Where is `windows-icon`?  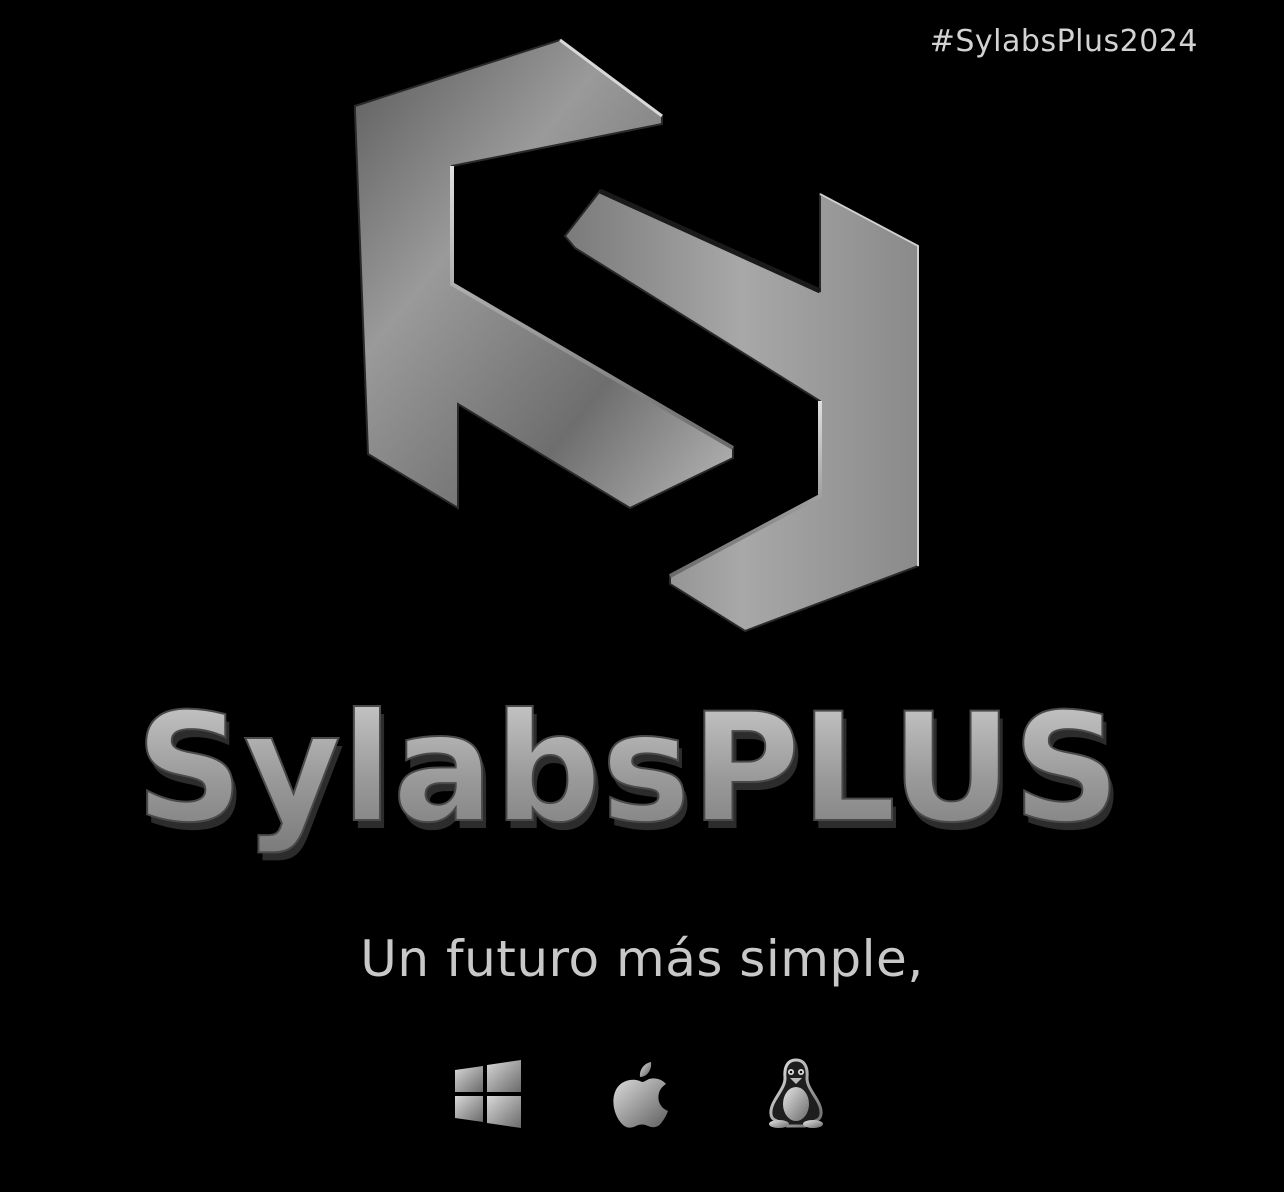 windows-icon is located at coordinates (488, 1094).